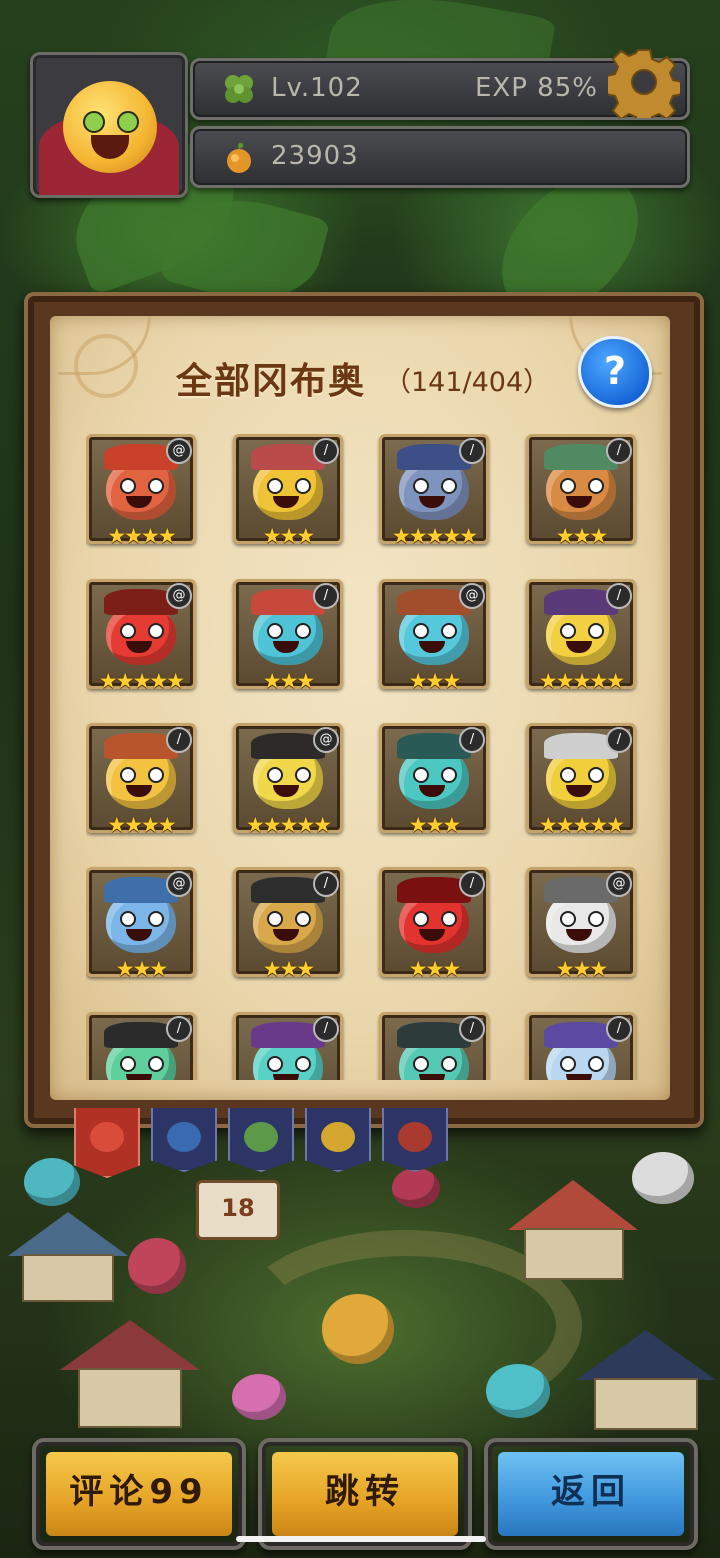 The height and width of the screenshot is (1558, 720). What do you see at coordinates (467, 382) in the screenshot?
I see `collection-count: （141/404）` at bounding box center [467, 382].